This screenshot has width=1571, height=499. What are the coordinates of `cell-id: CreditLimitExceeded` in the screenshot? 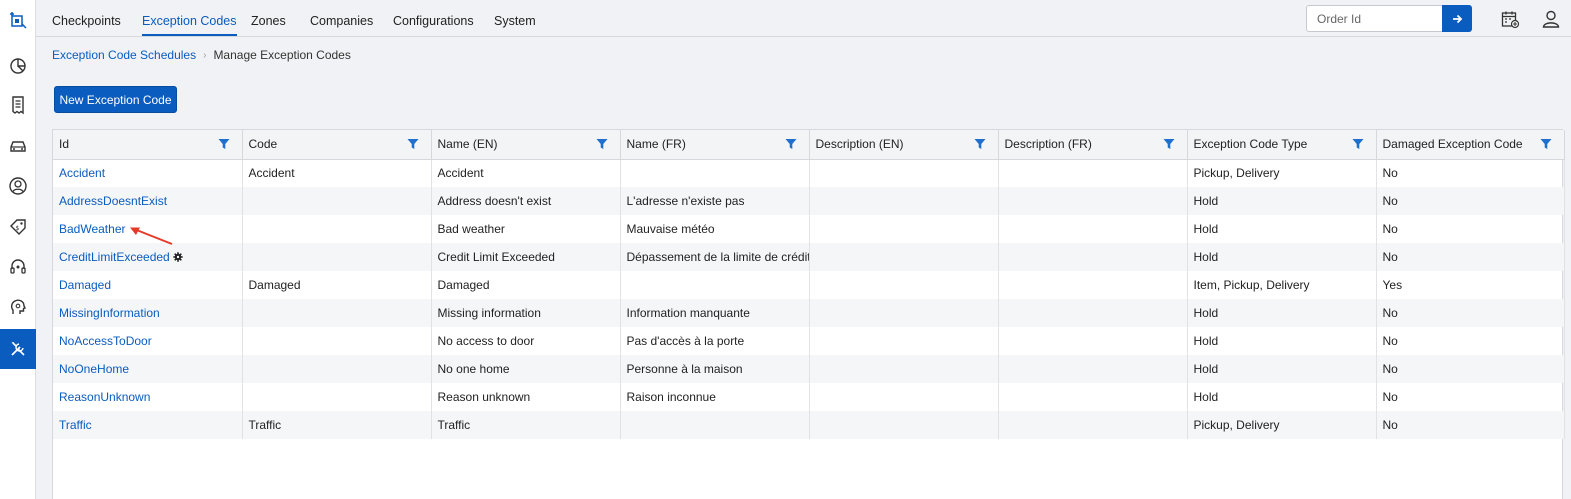 It's located at (148, 257).